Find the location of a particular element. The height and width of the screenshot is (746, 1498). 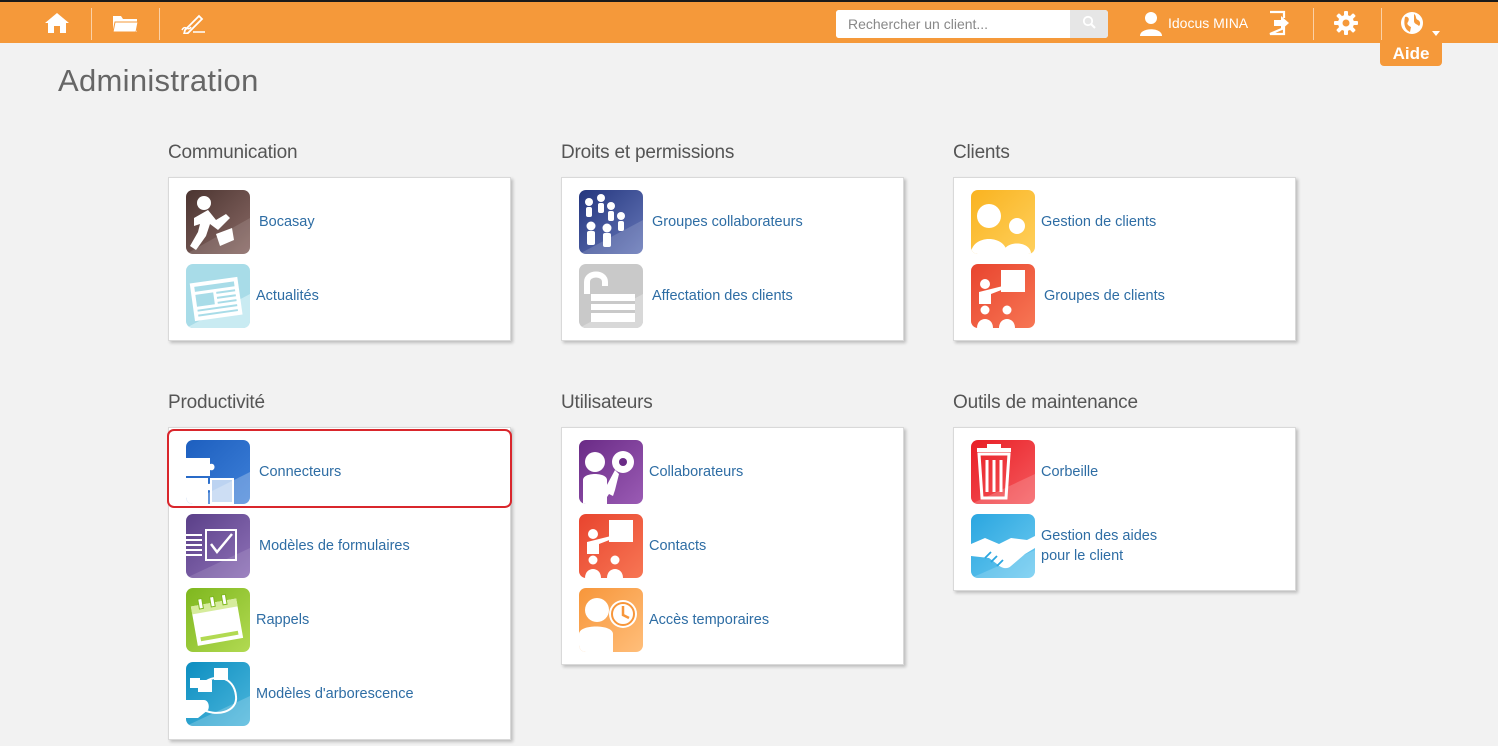

item-label: Groupes de clients is located at coordinates (1104, 296).